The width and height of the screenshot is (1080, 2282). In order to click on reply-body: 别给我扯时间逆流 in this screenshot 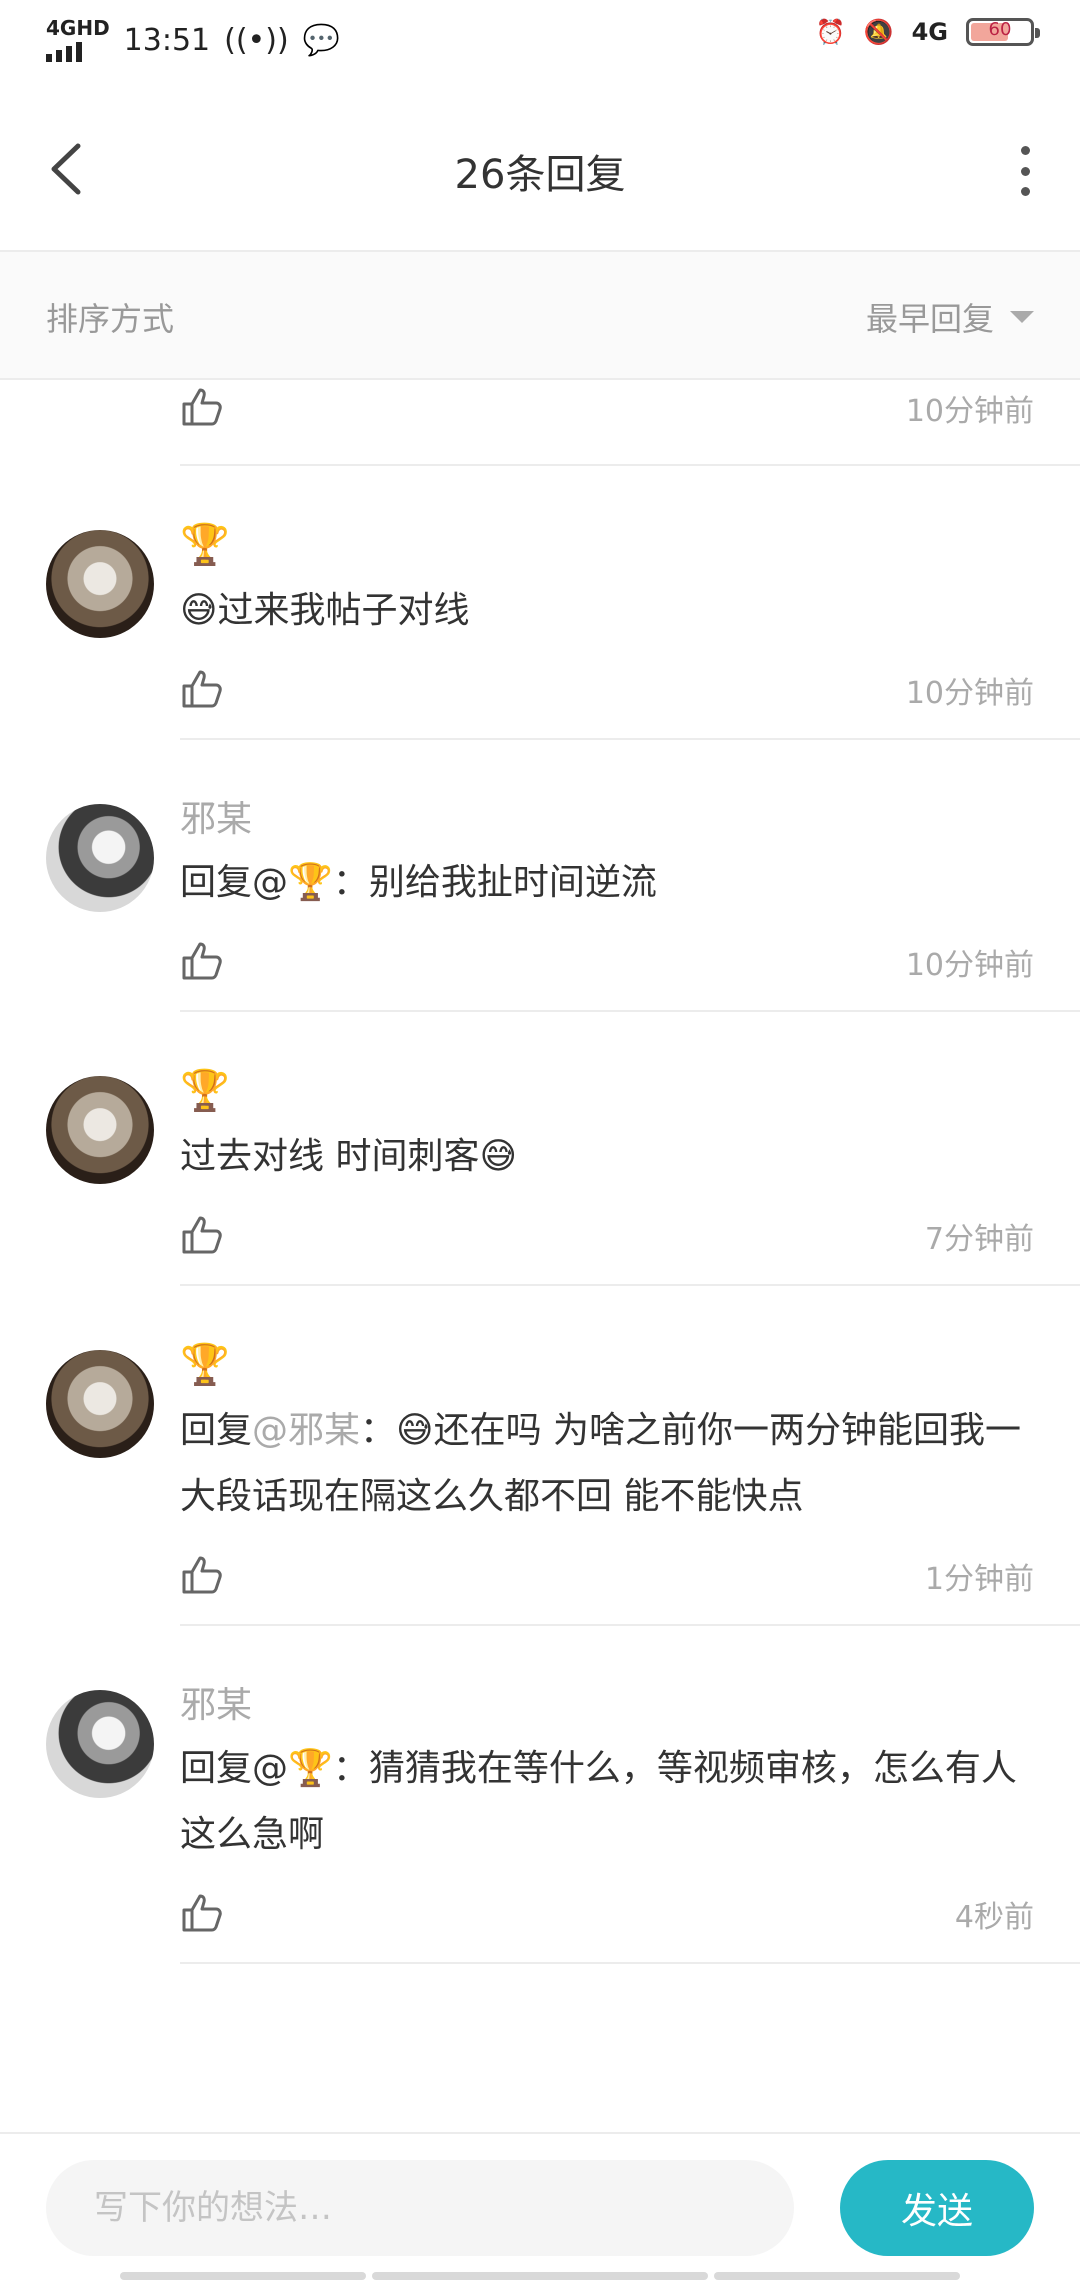, I will do `click(512, 882)`.